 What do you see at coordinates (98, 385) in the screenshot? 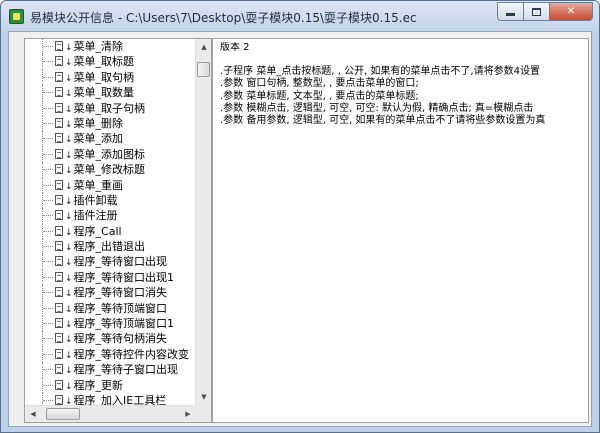
I see `tree-item-label: 程序_更新` at bounding box center [98, 385].